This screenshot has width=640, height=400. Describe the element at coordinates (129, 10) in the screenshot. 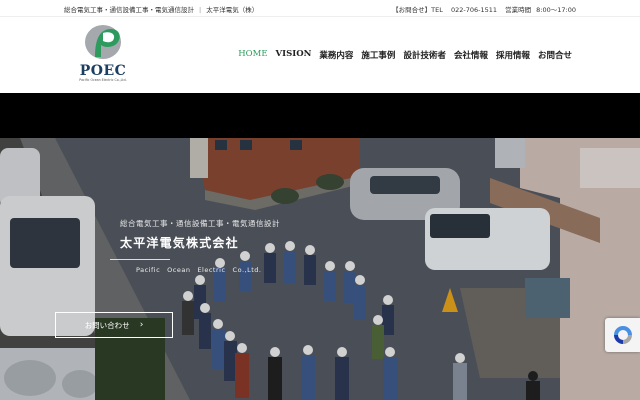

I see `services-text: 総合電気工事・通信設備工事・電気通信設計` at that location.